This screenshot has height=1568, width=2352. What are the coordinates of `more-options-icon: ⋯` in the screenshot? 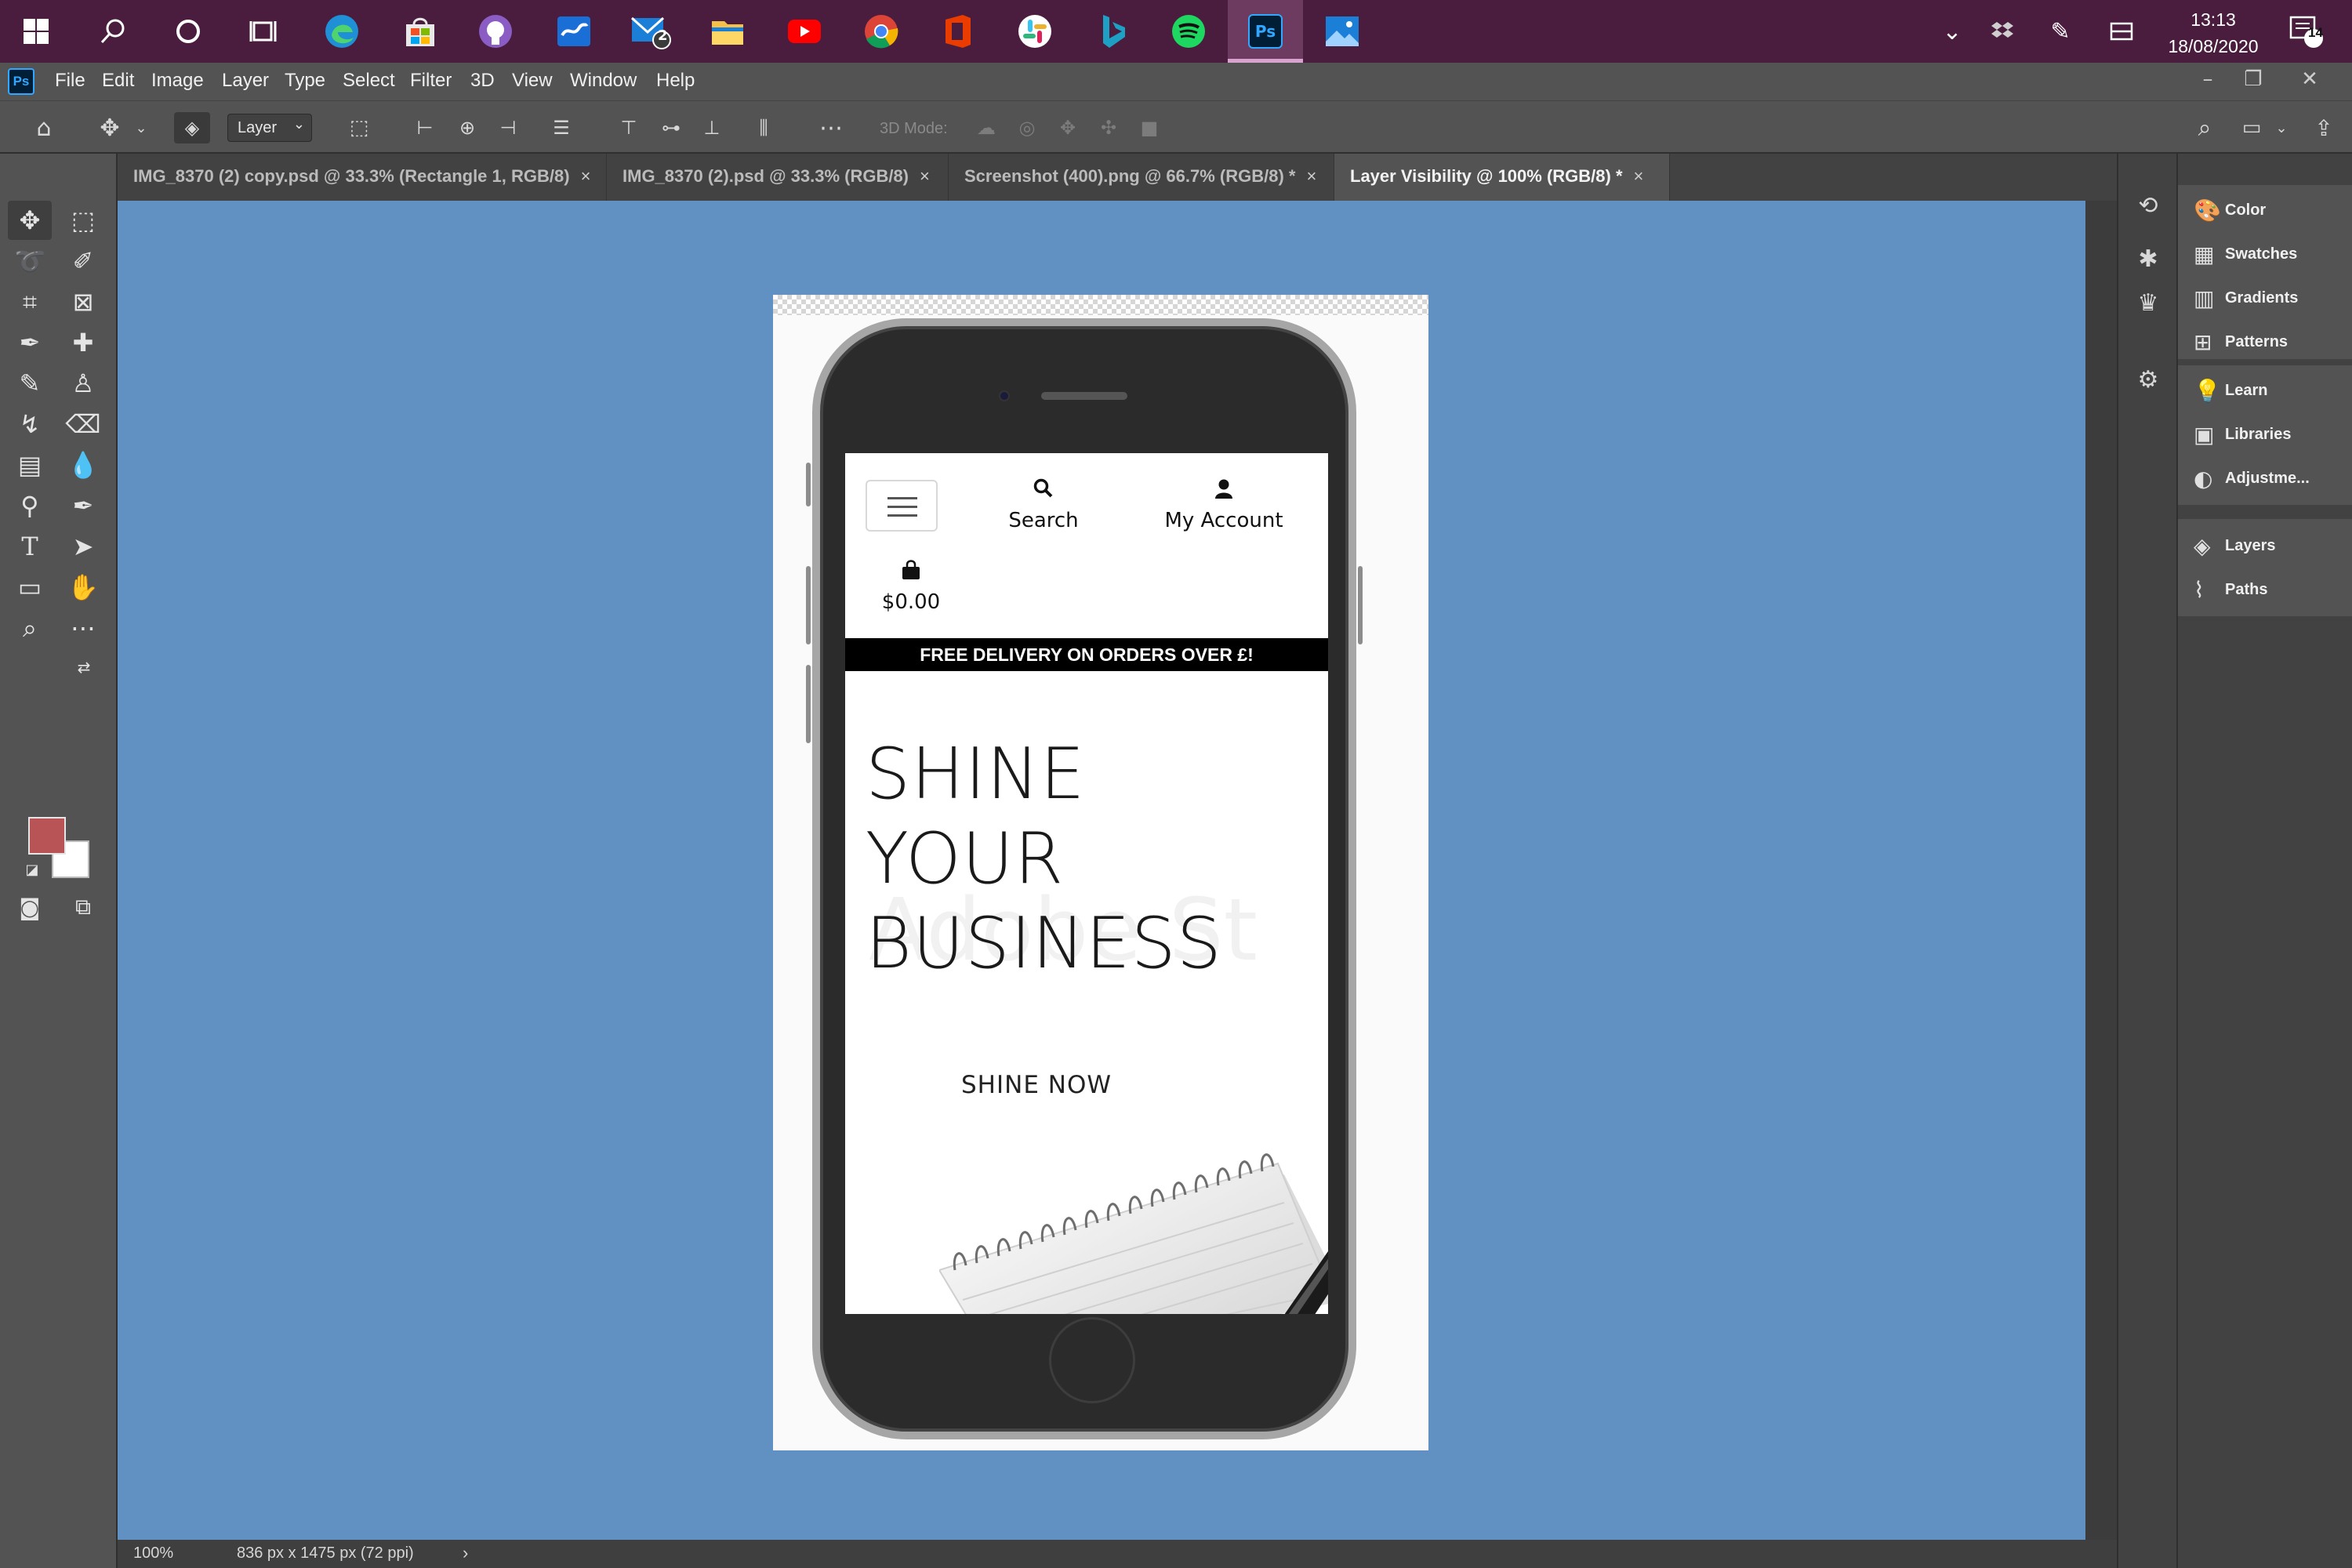 It's located at (831, 127).